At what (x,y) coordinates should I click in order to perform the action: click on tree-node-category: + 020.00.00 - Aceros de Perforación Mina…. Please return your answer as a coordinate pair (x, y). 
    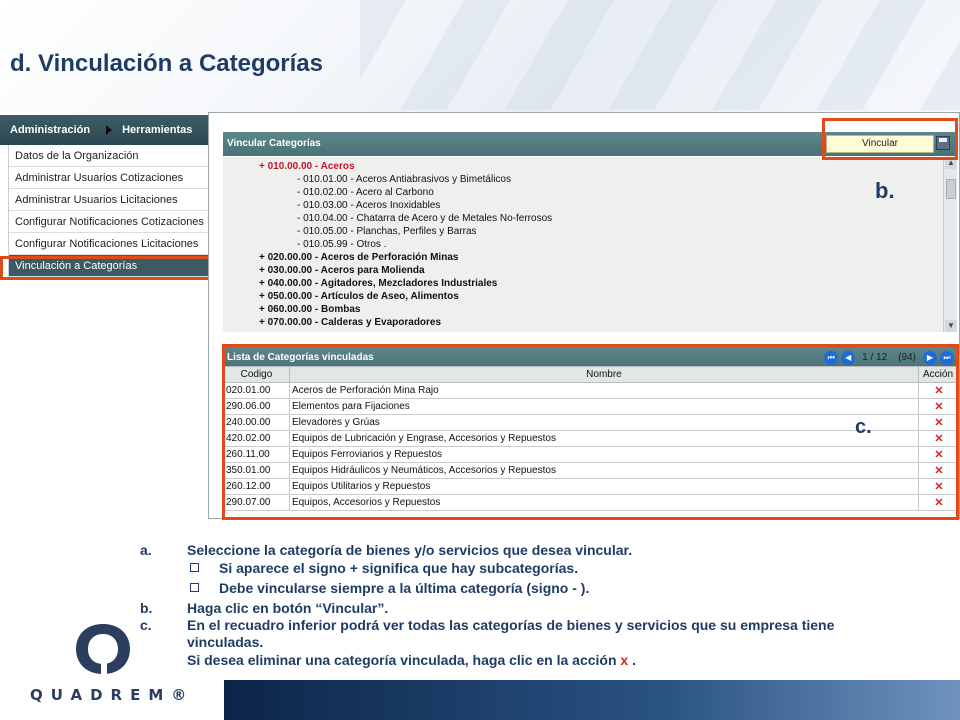
    Looking at the image, I should click on (358, 257).